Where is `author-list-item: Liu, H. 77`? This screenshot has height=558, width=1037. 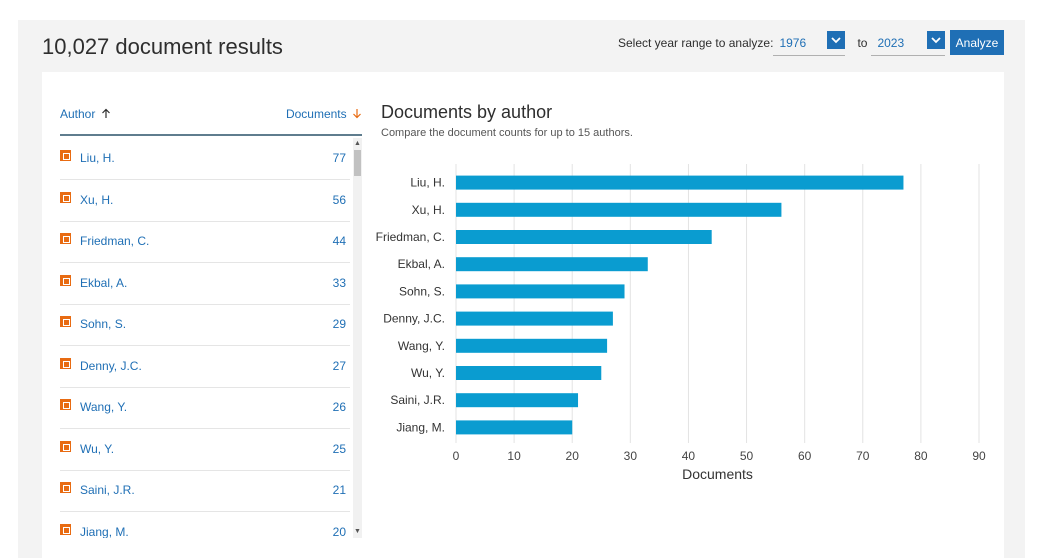
author-list-item: Liu, H. 77 is located at coordinates (205, 159).